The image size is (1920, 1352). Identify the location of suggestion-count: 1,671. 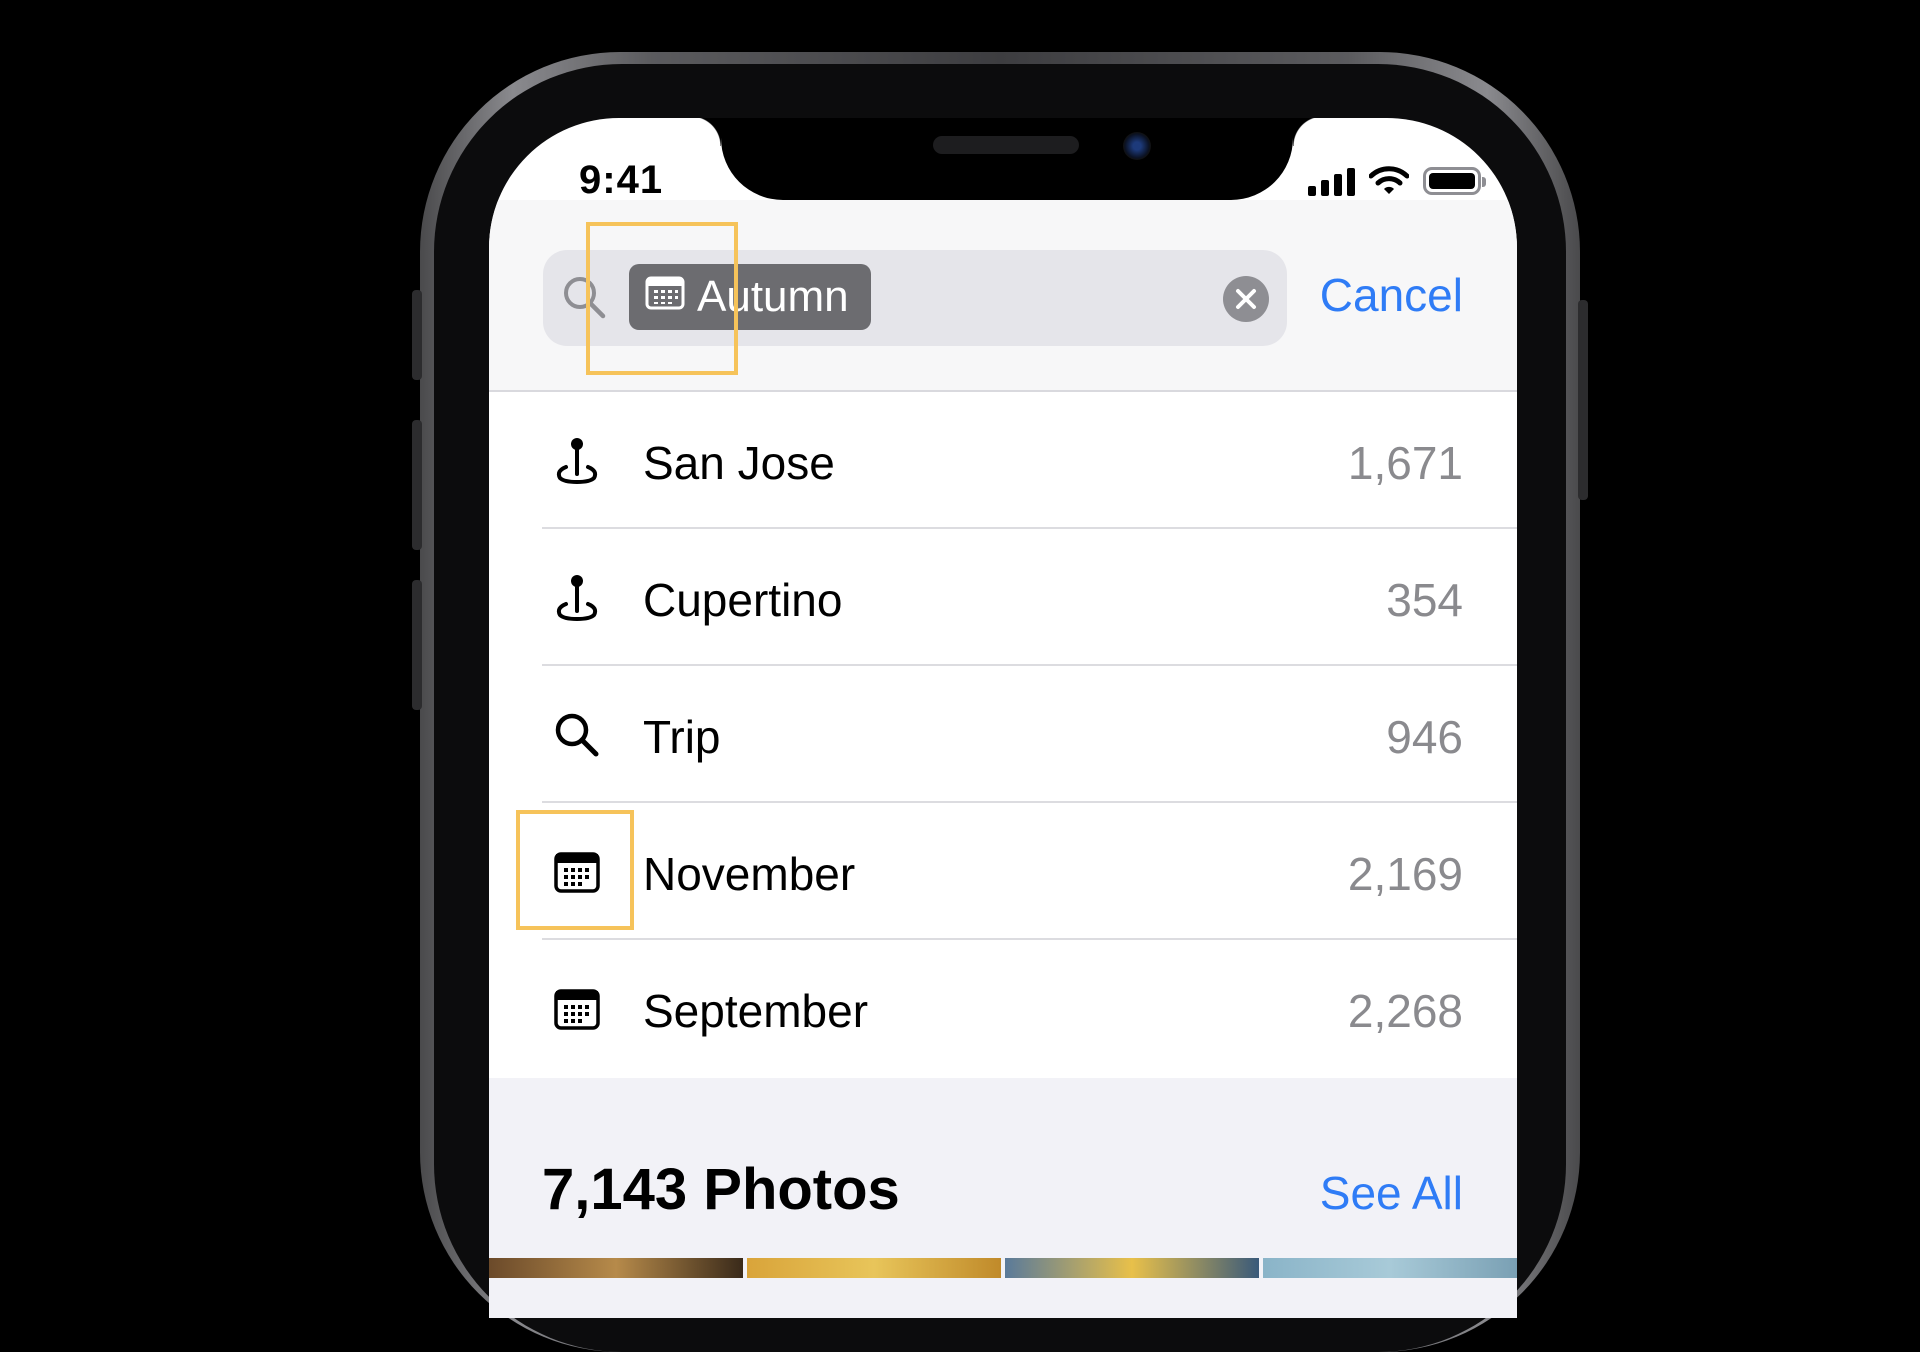
(1405, 463).